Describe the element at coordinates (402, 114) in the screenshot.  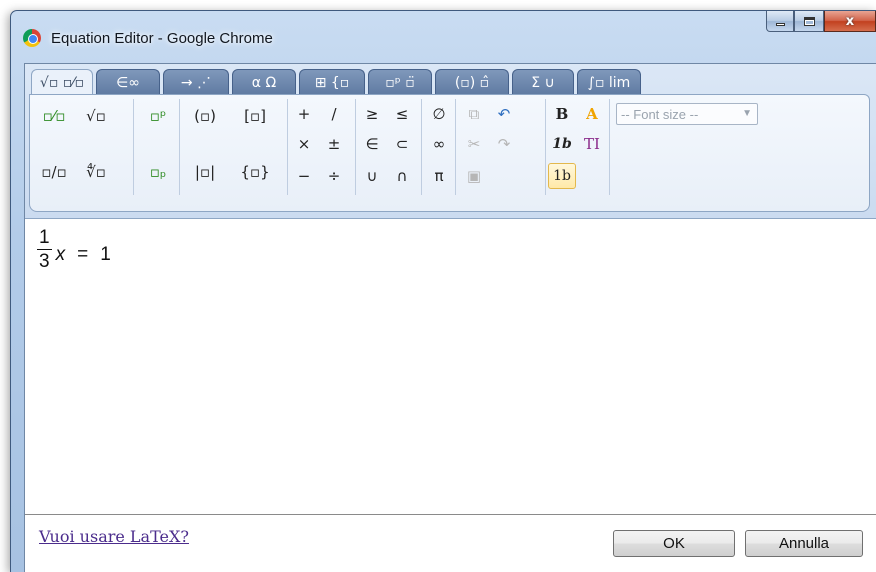
I see `leq-button: ≤` at that location.